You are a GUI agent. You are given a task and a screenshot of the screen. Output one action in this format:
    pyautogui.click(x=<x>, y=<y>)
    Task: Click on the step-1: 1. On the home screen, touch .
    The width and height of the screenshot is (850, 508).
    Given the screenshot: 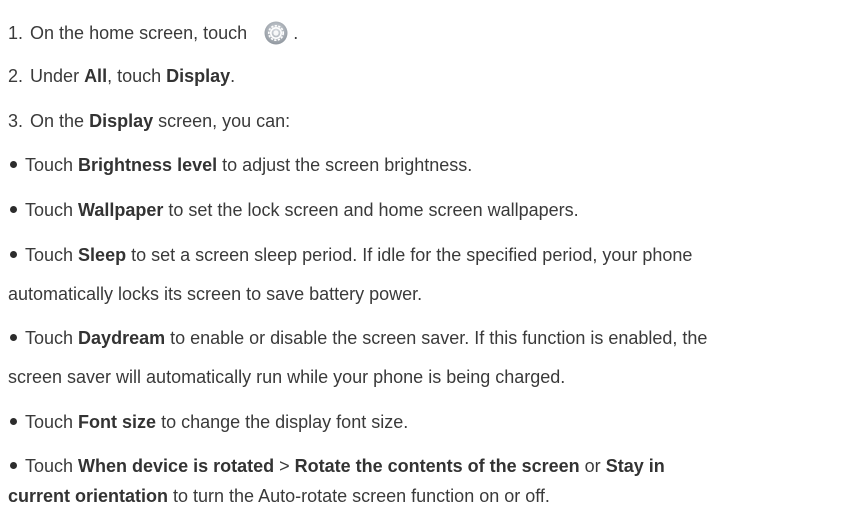 What is the action you would take?
    pyautogui.click(x=153, y=33)
    